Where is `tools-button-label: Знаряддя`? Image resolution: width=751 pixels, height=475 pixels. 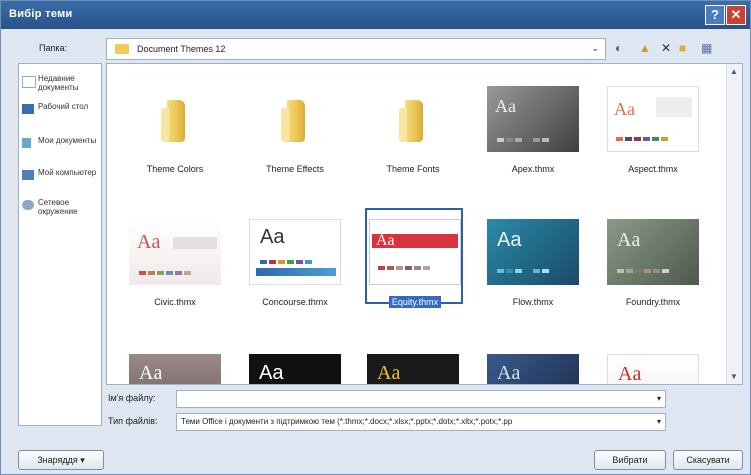
tools-button-label: Знаряддя is located at coordinates (57, 460).